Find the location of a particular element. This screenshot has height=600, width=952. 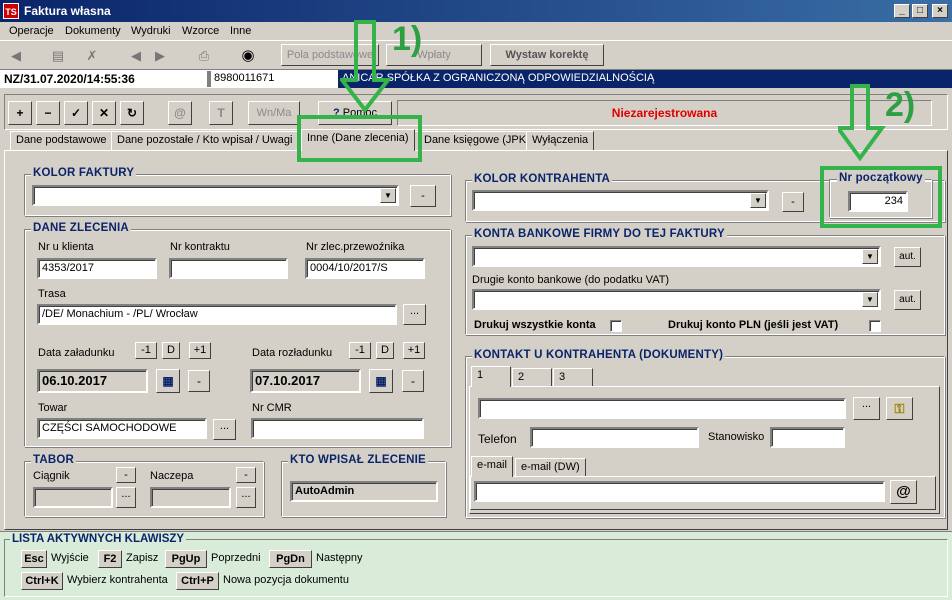

tab-dane-pozostale: Dane pozostałe / Kto wpisał / Uwagi is located at coordinates (205, 140).